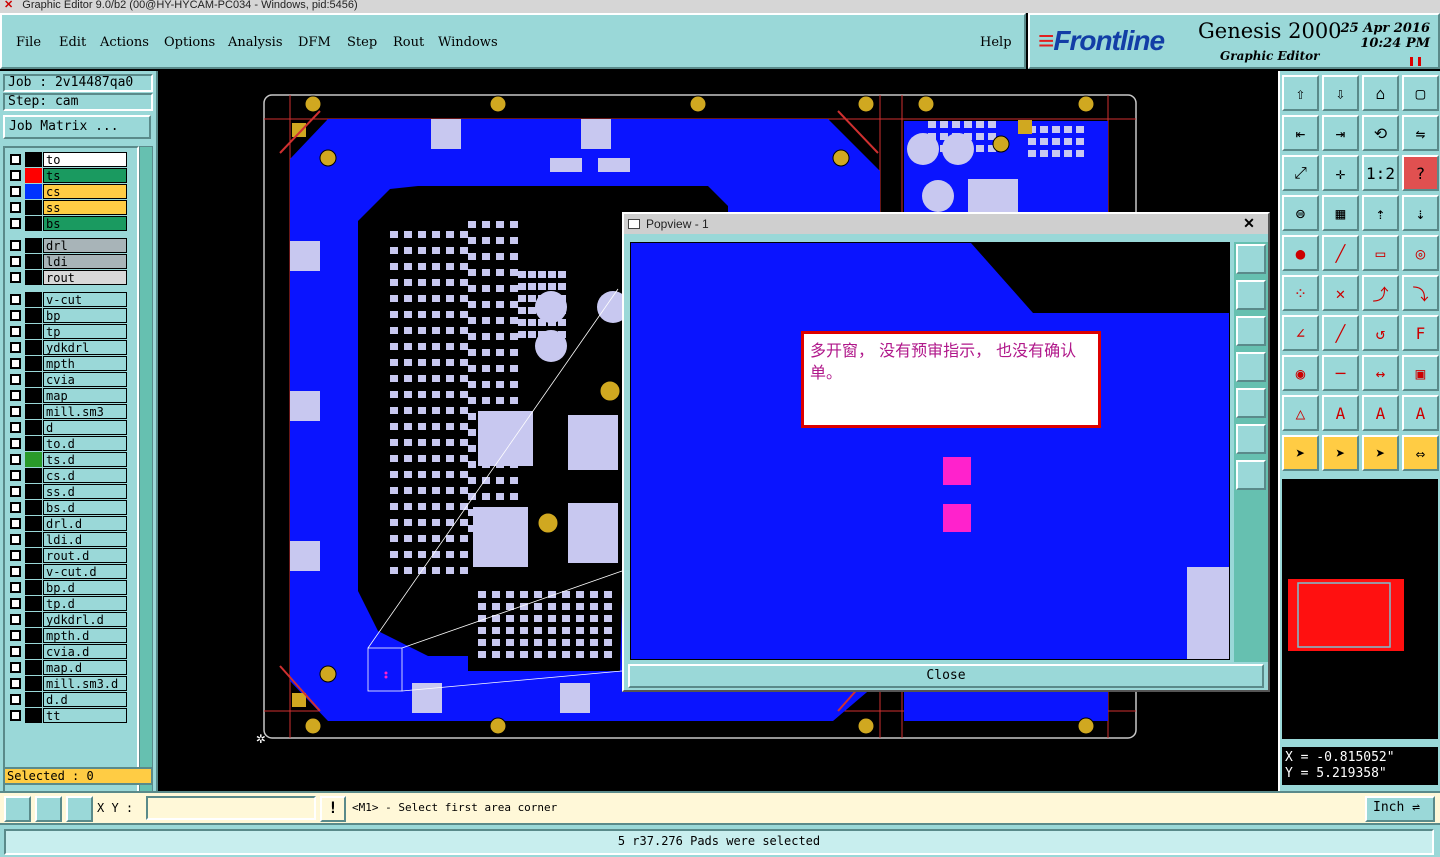  I want to click on popview-close-button: Close, so click(946, 676).